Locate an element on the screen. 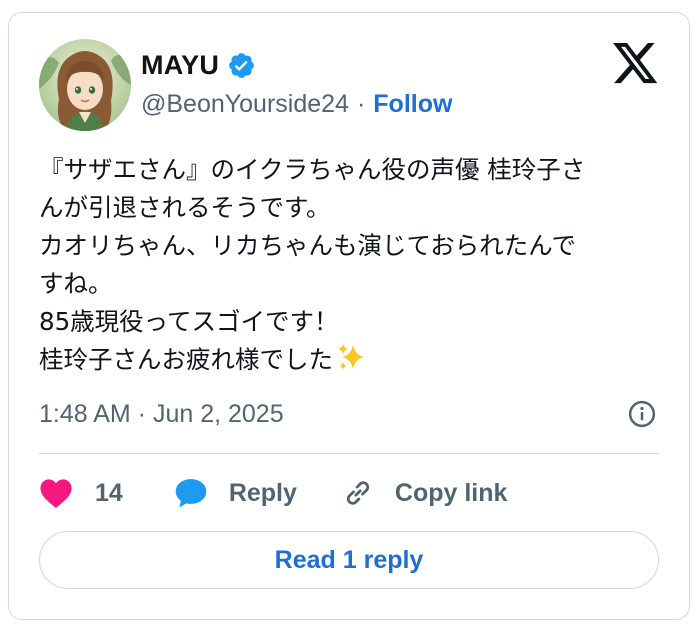 This screenshot has height=642, width=698. copy-link-label: Copy link is located at coordinates (451, 492).